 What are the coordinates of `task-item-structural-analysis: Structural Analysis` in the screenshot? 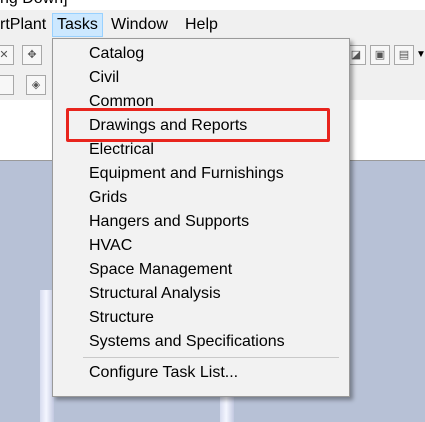 It's located at (155, 294).